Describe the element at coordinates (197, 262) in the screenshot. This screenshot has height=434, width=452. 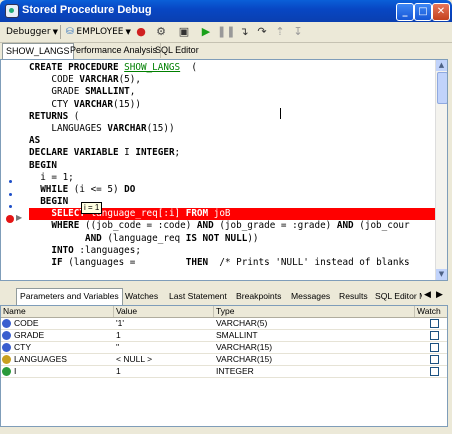
I see `keyword: THEN` at that location.